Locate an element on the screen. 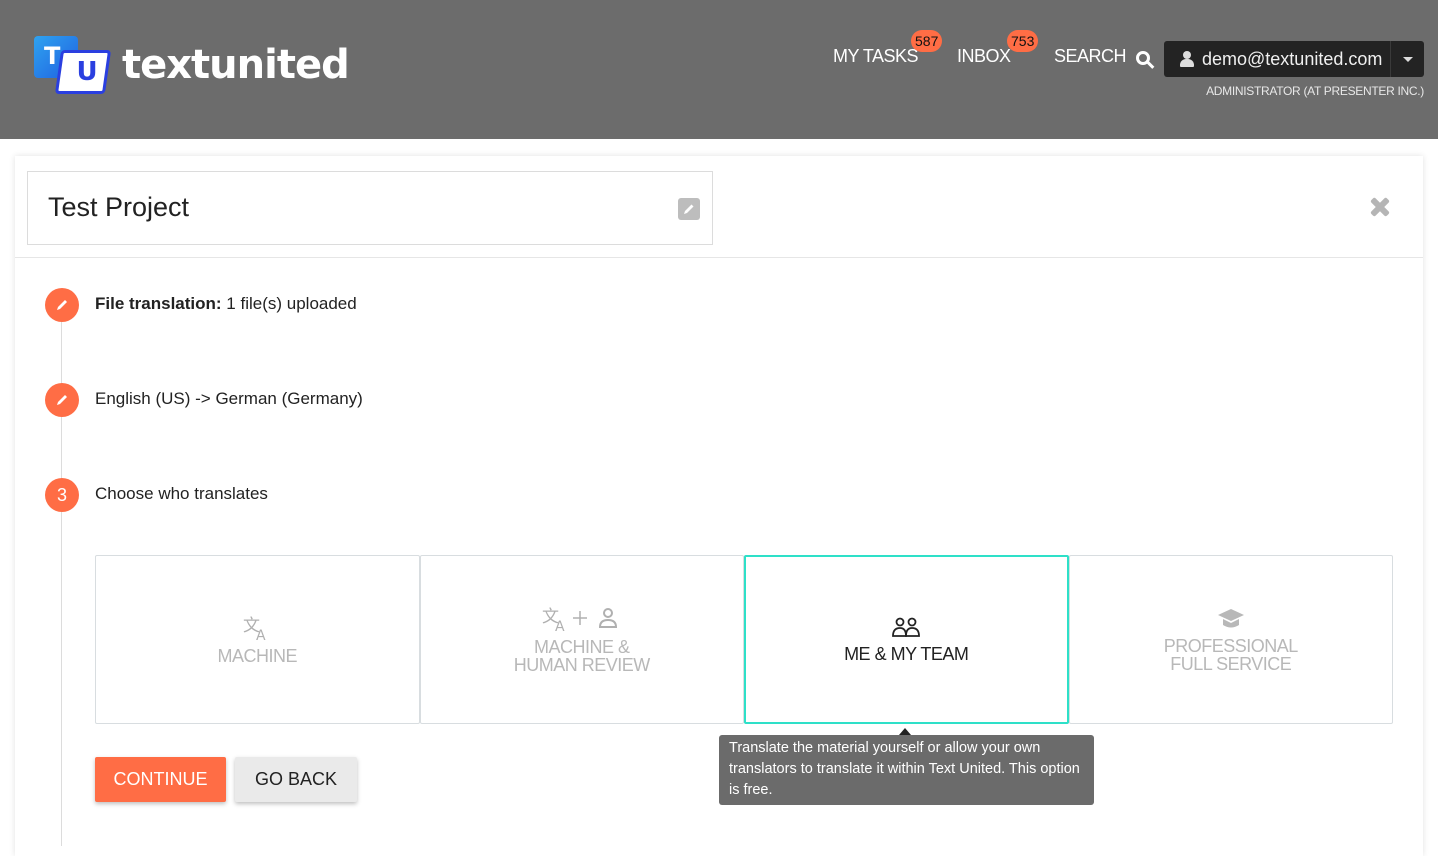 The height and width of the screenshot is (856, 1438). close-icon is located at coordinates (1380, 207).